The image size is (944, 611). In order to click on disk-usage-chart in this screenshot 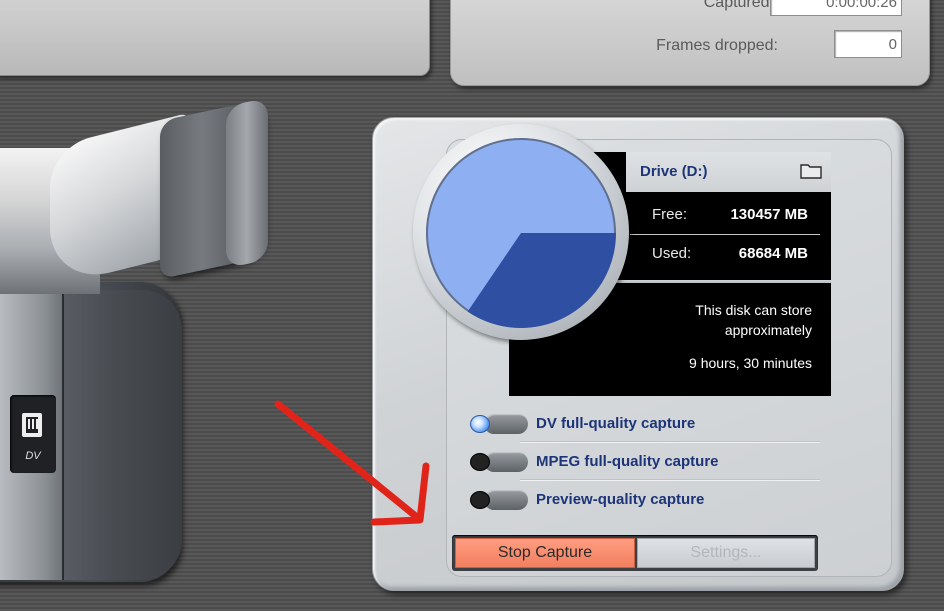, I will do `click(541, 280)`.